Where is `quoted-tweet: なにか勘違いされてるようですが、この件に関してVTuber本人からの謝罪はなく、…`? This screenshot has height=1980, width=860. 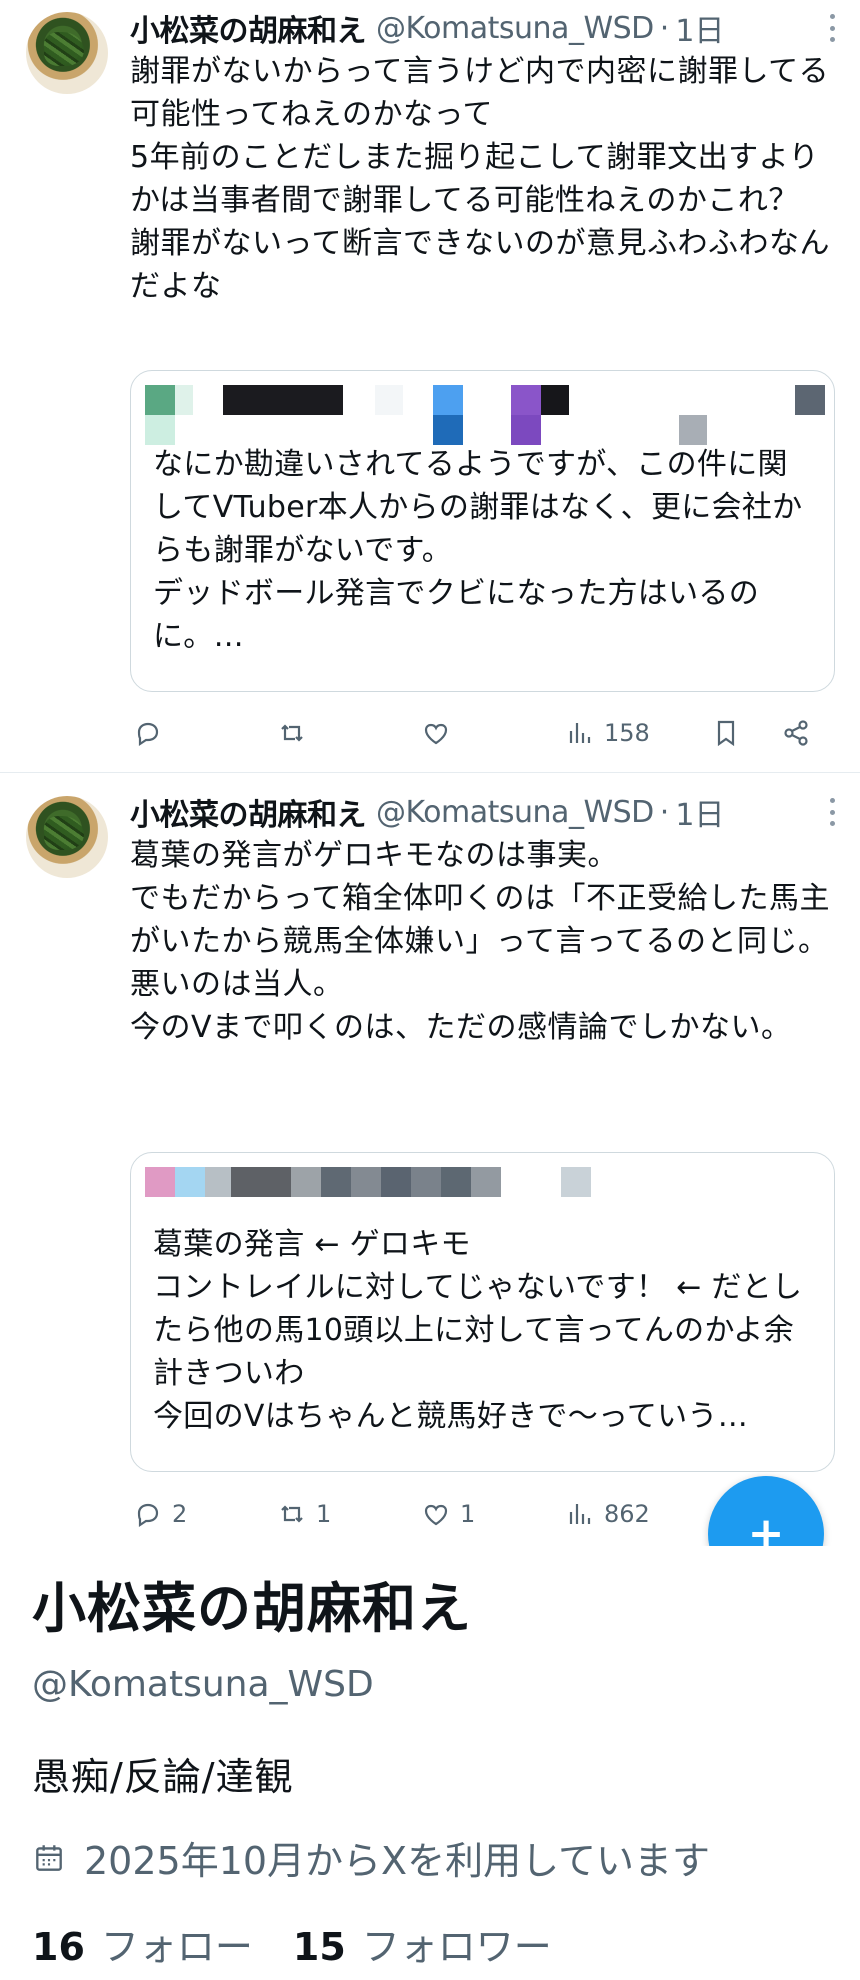 quoted-tweet: なにか勘違いされてるようですが、この件に関してVTuber本人からの謝罪はなく、… is located at coordinates (482, 531).